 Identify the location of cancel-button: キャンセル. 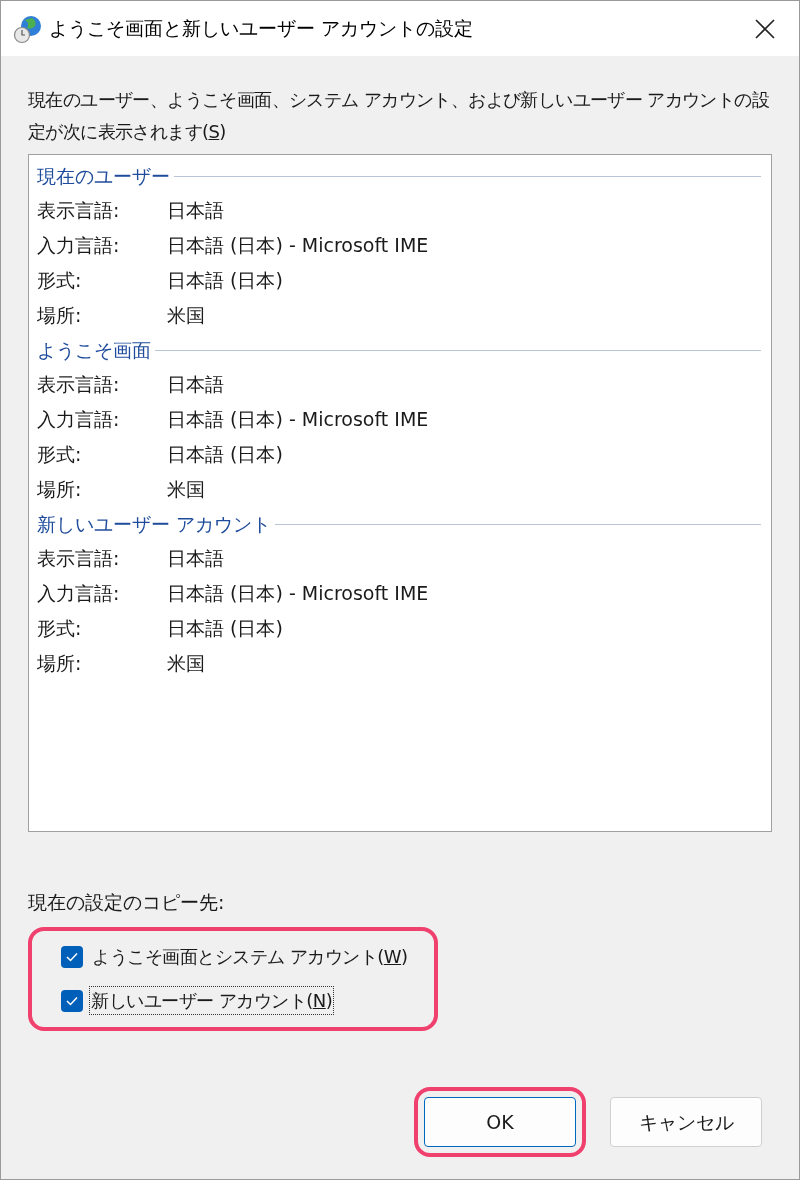
(686, 1122).